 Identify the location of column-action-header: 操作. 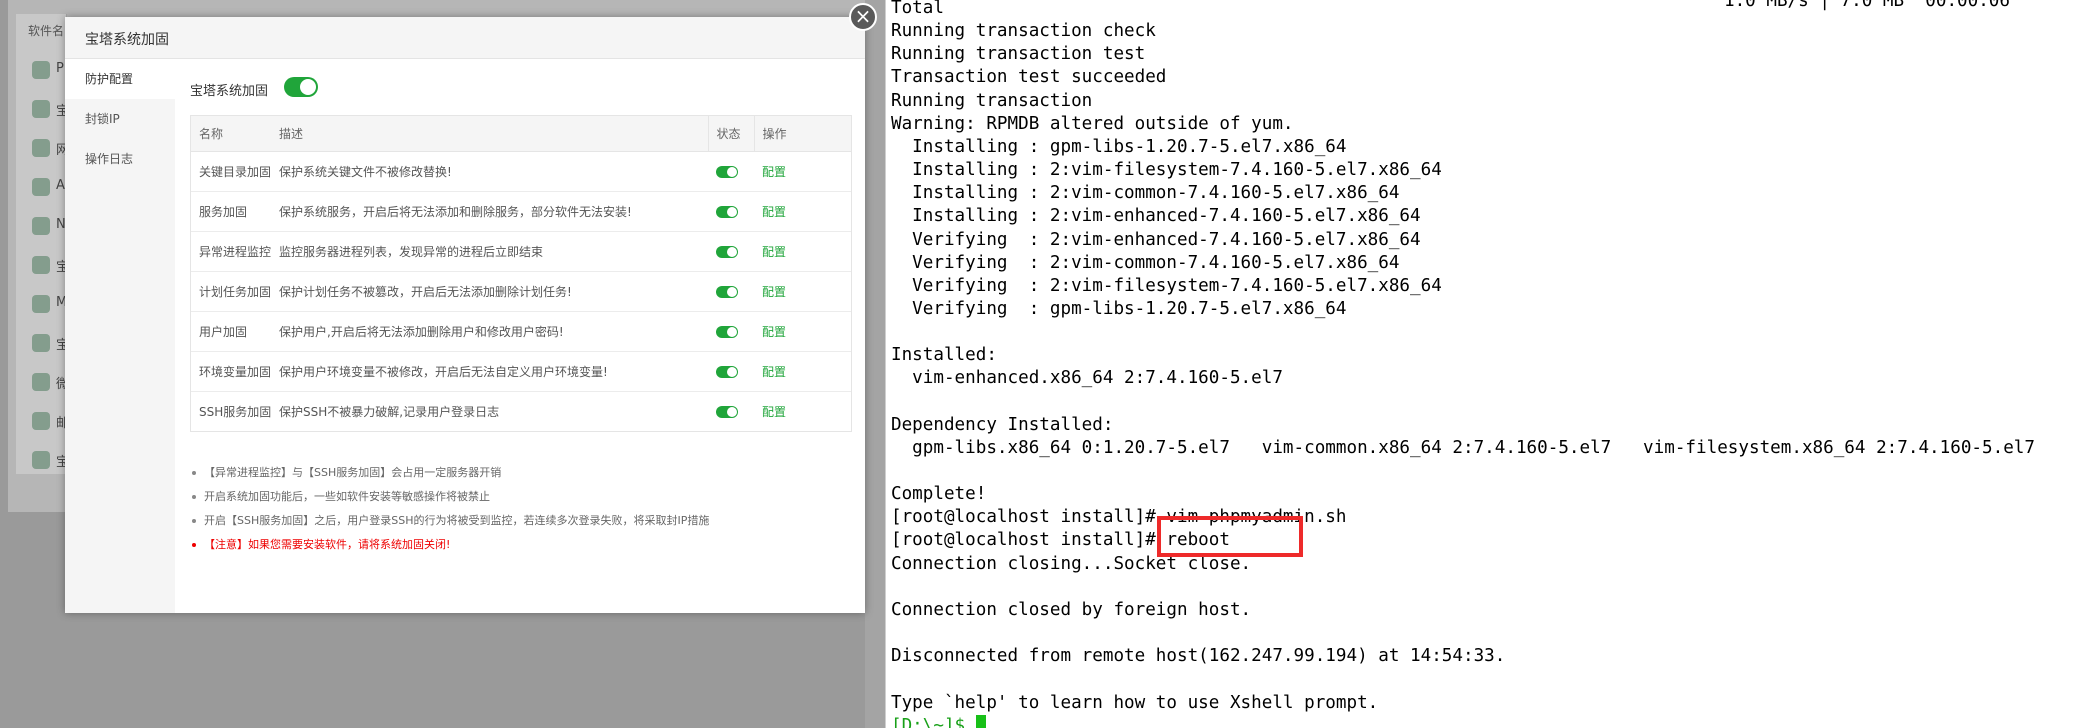
(802, 134).